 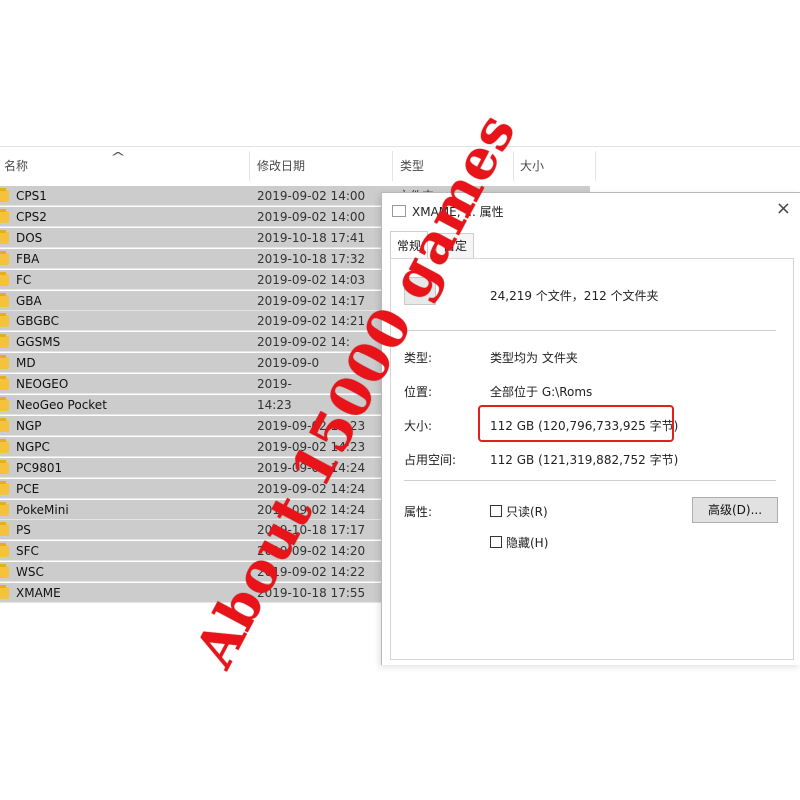 I want to click on file-modified-date: 14:23, so click(x=274, y=405).